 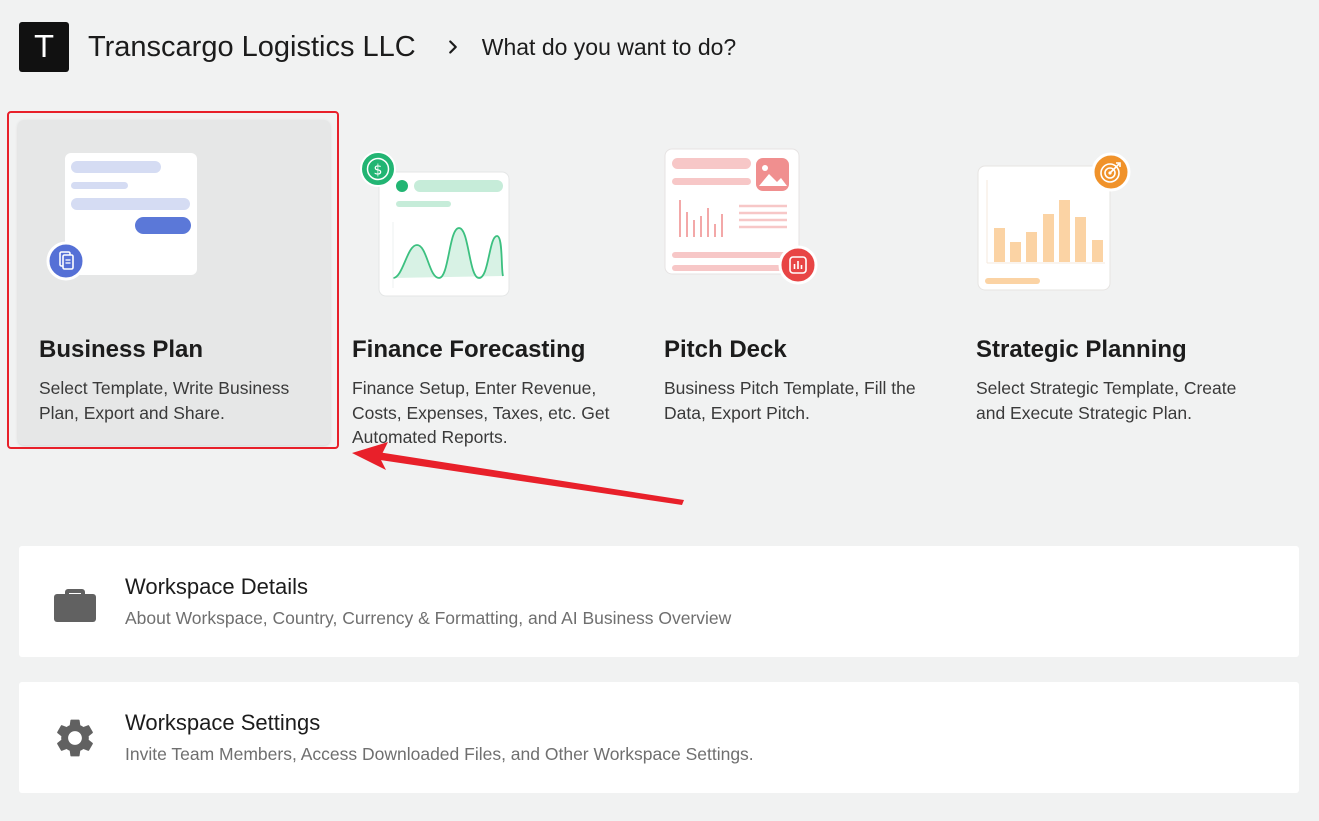 What do you see at coordinates (216, 586) in the screenshot?
I see `row-title: Workspace Details` at bounding box center [216, 586].